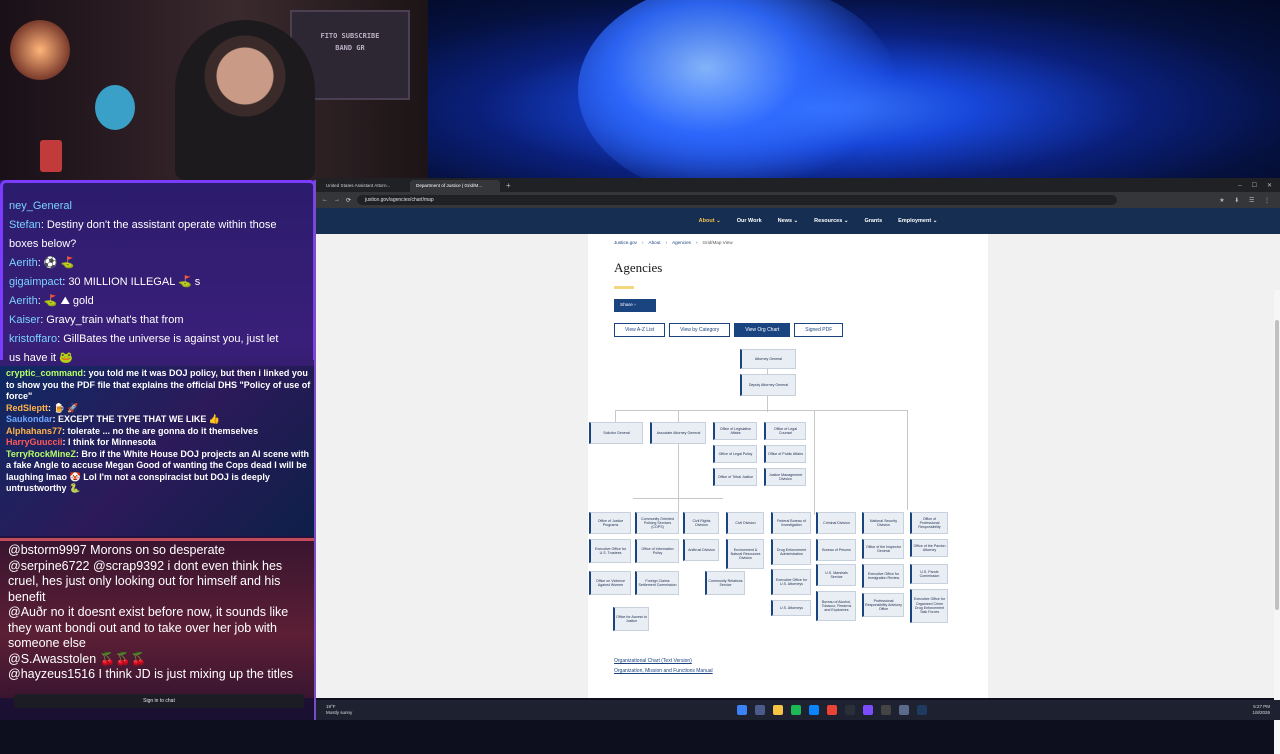 The height and width of the screenshot is (754, 1280). Describe the element at coordinates (1246, 200) in the screenshot. I see `extension-icons: ★ ⬇ ☰ ⋮` at that location.